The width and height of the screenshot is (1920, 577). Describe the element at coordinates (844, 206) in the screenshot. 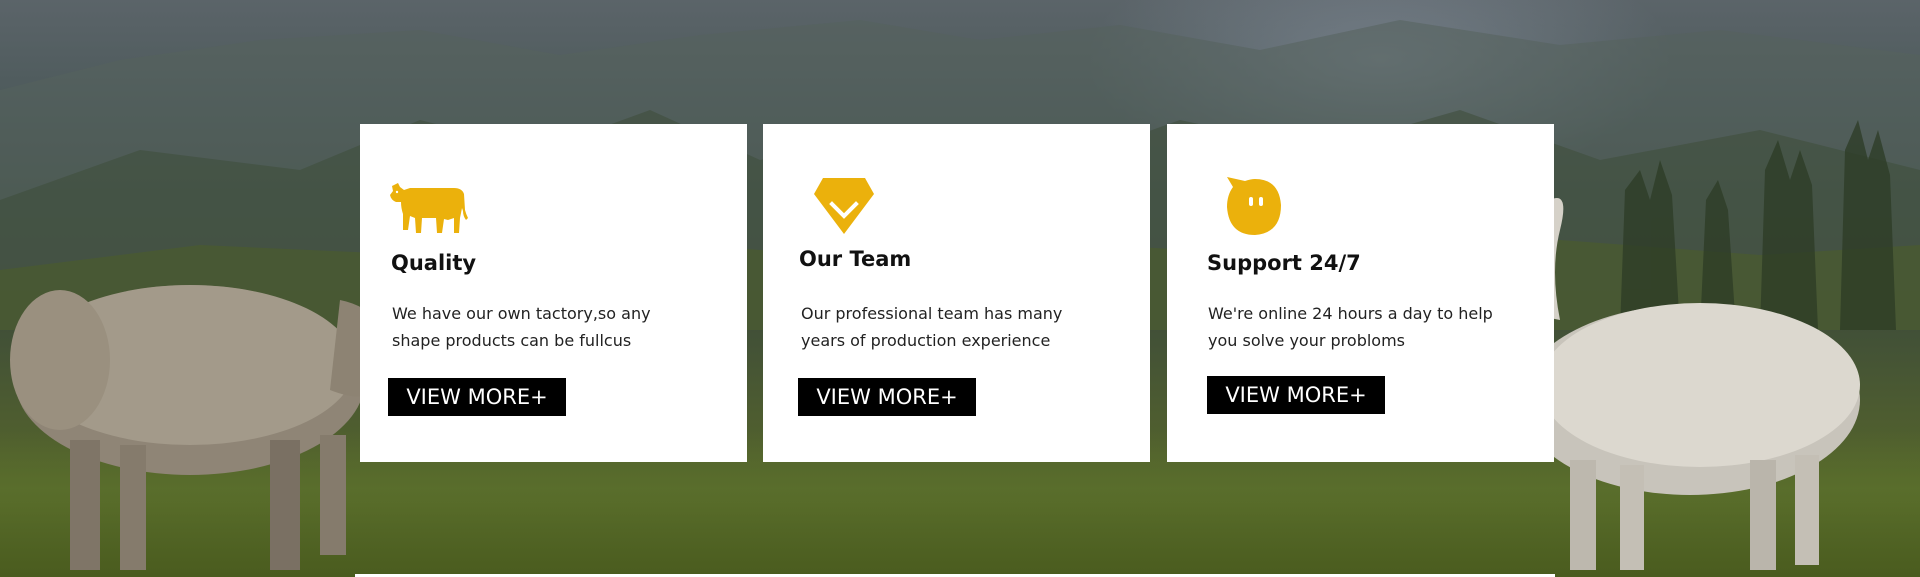

I see `diamond-check-icon` at that location.